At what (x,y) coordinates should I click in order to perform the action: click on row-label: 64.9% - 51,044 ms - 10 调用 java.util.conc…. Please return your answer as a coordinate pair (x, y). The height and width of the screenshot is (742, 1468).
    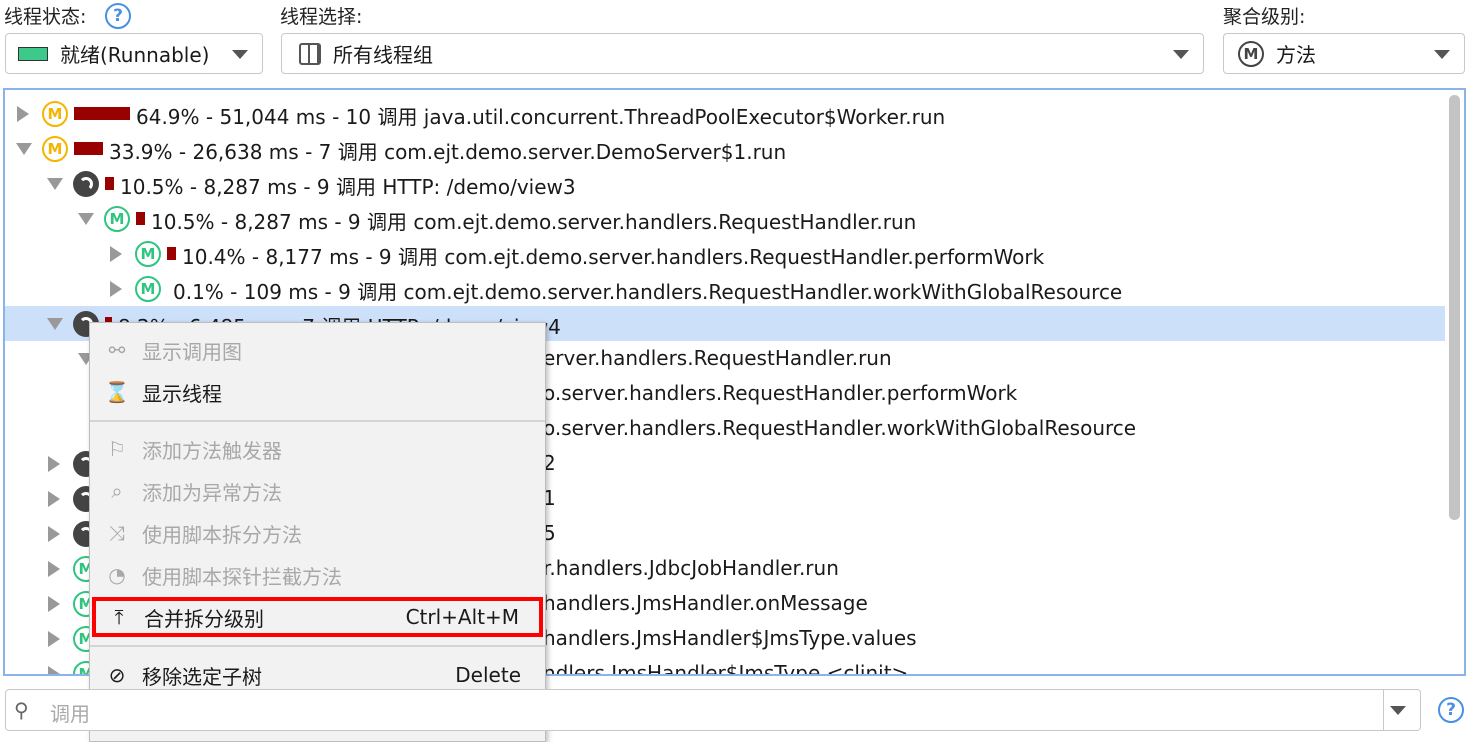
    Looking at the image, I should click on (541, 117).